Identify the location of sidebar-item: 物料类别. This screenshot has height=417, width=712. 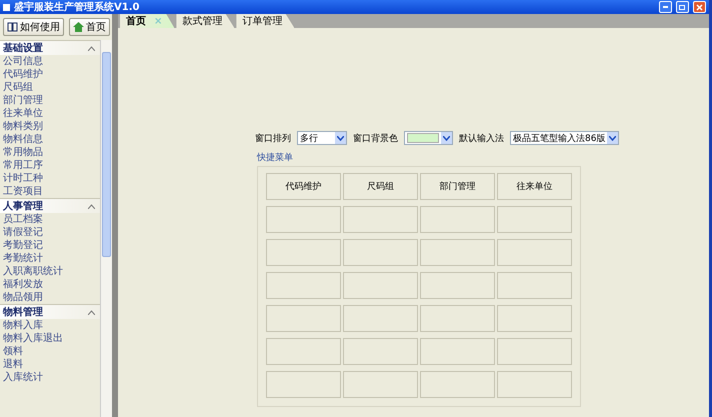
(50, 126).